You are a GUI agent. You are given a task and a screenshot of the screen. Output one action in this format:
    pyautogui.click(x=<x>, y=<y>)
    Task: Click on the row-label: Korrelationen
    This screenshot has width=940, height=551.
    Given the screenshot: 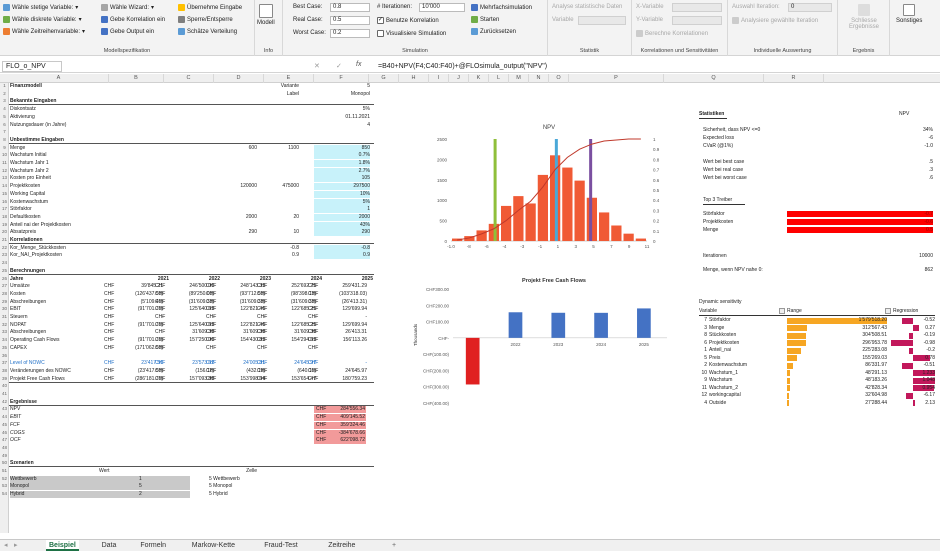 What is the action you would take?
    pyautogui.click(x=65, y=240)
    